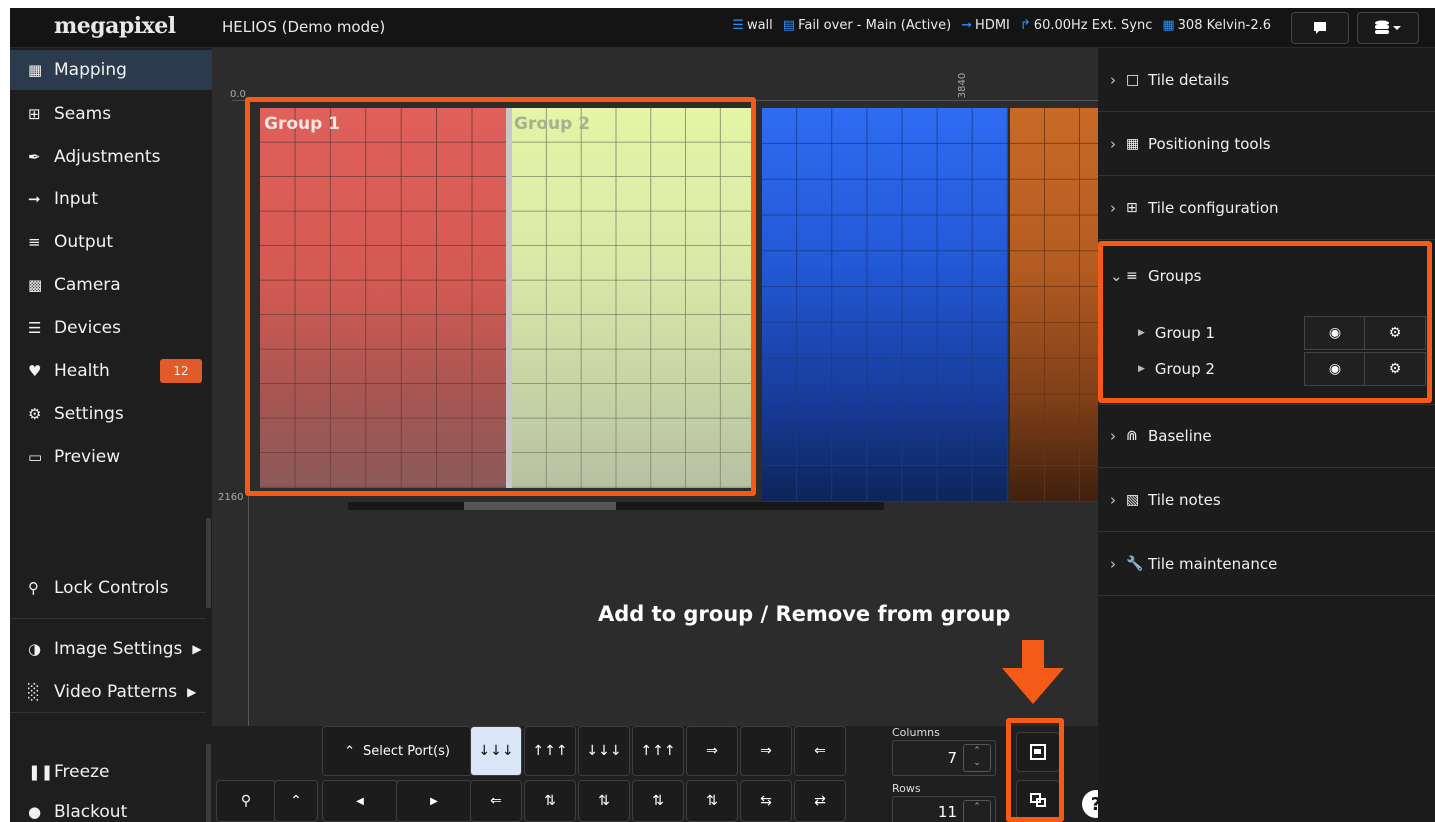  What do you see at coordinates (111, 588) in the screenshot?
I see `lock-controls-button: ⚲ Lock Controls` at bounding box center [111, 588].